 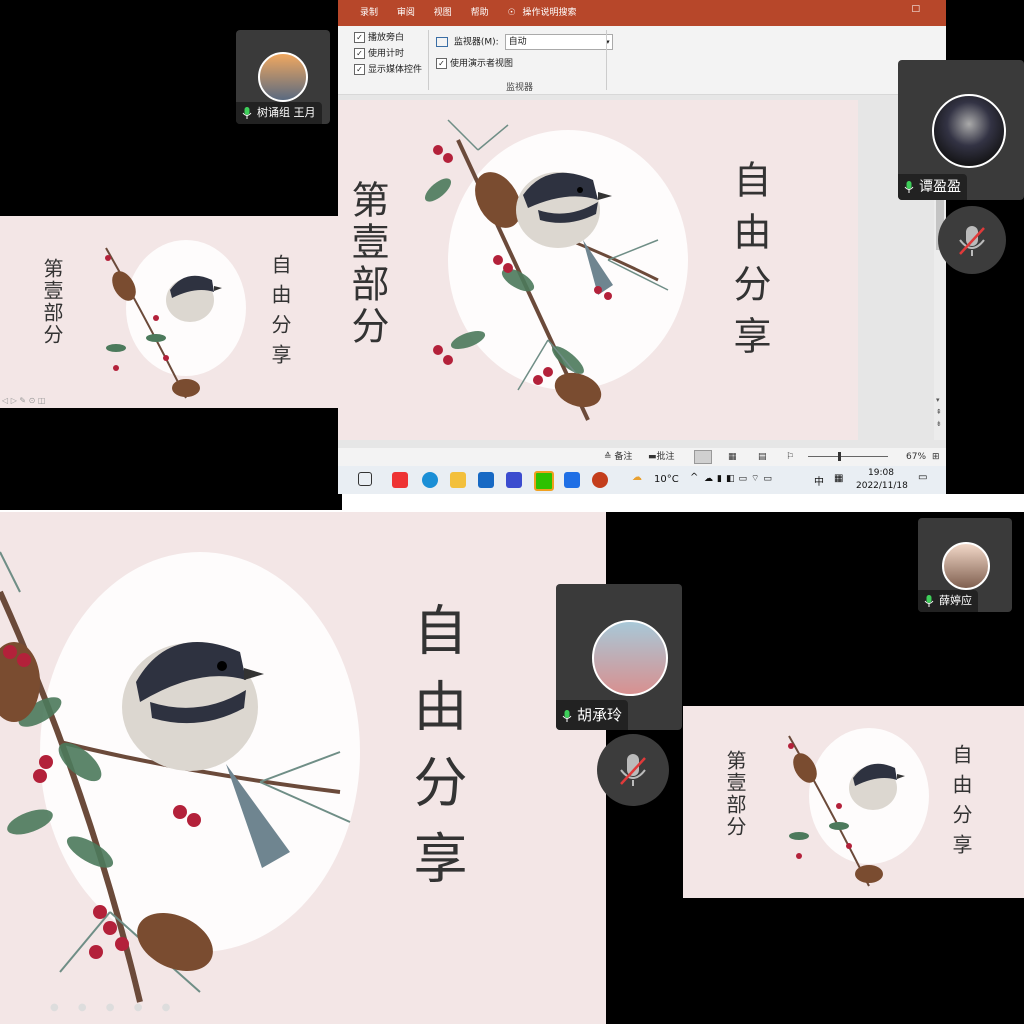 What do you see at coordinates (790, 457) in the screenshot?
I see `slideshow-button: ⚐` at bounding box center [790, 457].